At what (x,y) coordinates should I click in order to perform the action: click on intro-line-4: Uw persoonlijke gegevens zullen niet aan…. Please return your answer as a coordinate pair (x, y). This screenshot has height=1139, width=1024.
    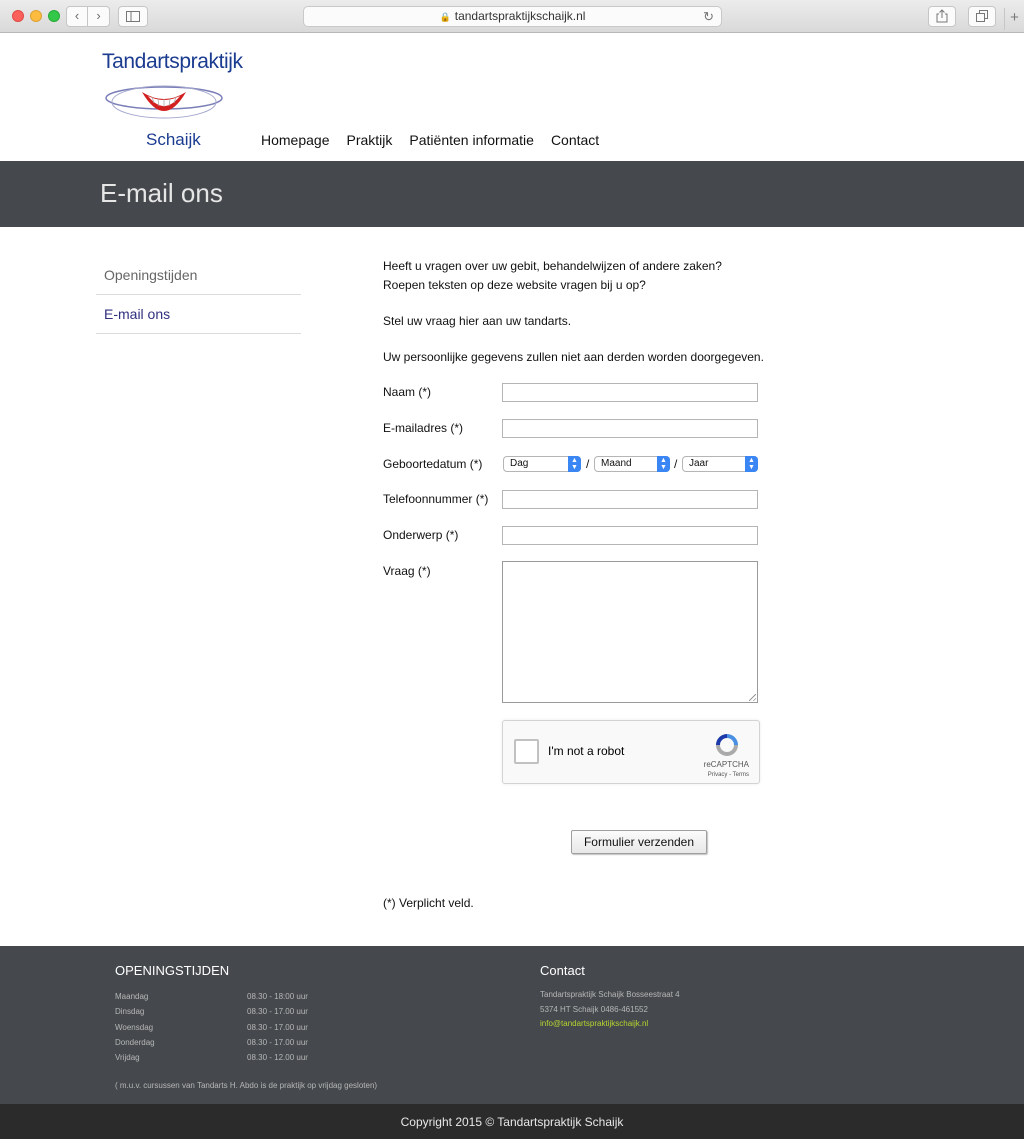
    Looking at the image, I should click on (573, 357).